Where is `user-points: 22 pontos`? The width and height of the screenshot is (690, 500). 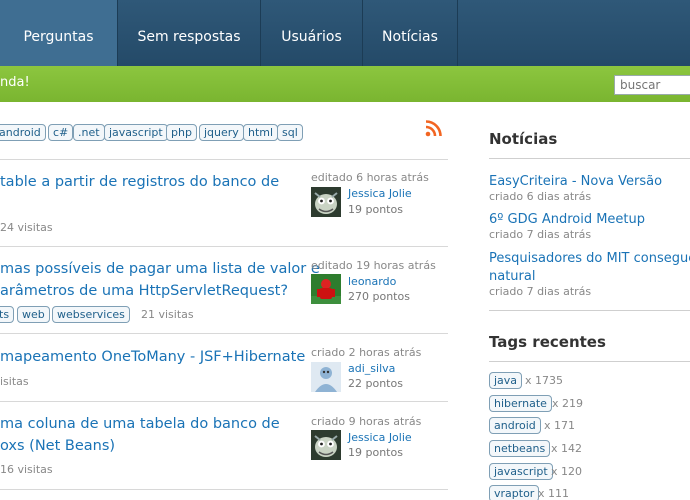 user-points: 22 pontos is located at coordinates (375, 383).